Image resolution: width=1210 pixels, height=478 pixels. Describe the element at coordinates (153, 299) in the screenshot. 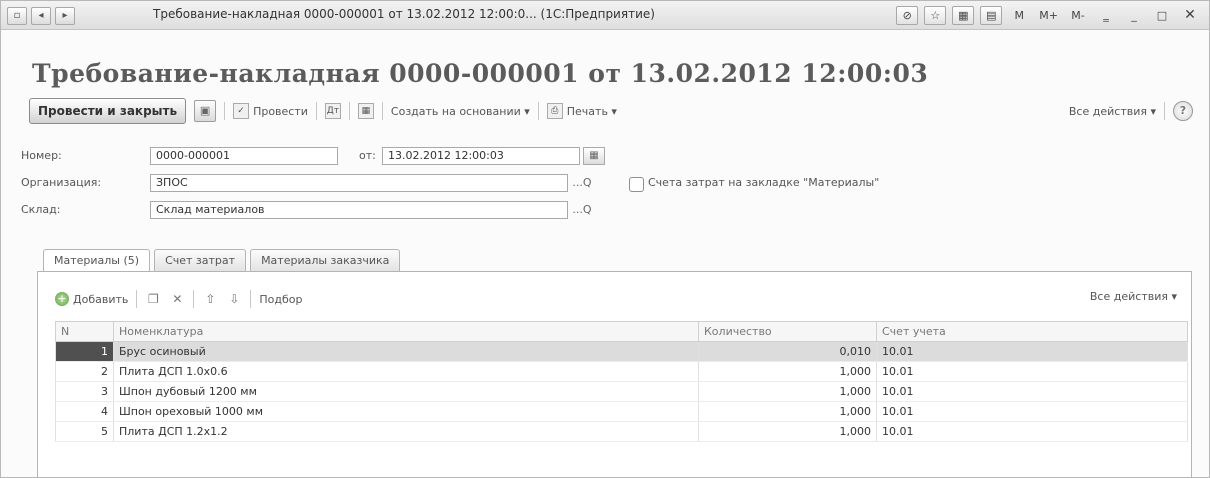

I see `copy-icon: ❐` at that location.